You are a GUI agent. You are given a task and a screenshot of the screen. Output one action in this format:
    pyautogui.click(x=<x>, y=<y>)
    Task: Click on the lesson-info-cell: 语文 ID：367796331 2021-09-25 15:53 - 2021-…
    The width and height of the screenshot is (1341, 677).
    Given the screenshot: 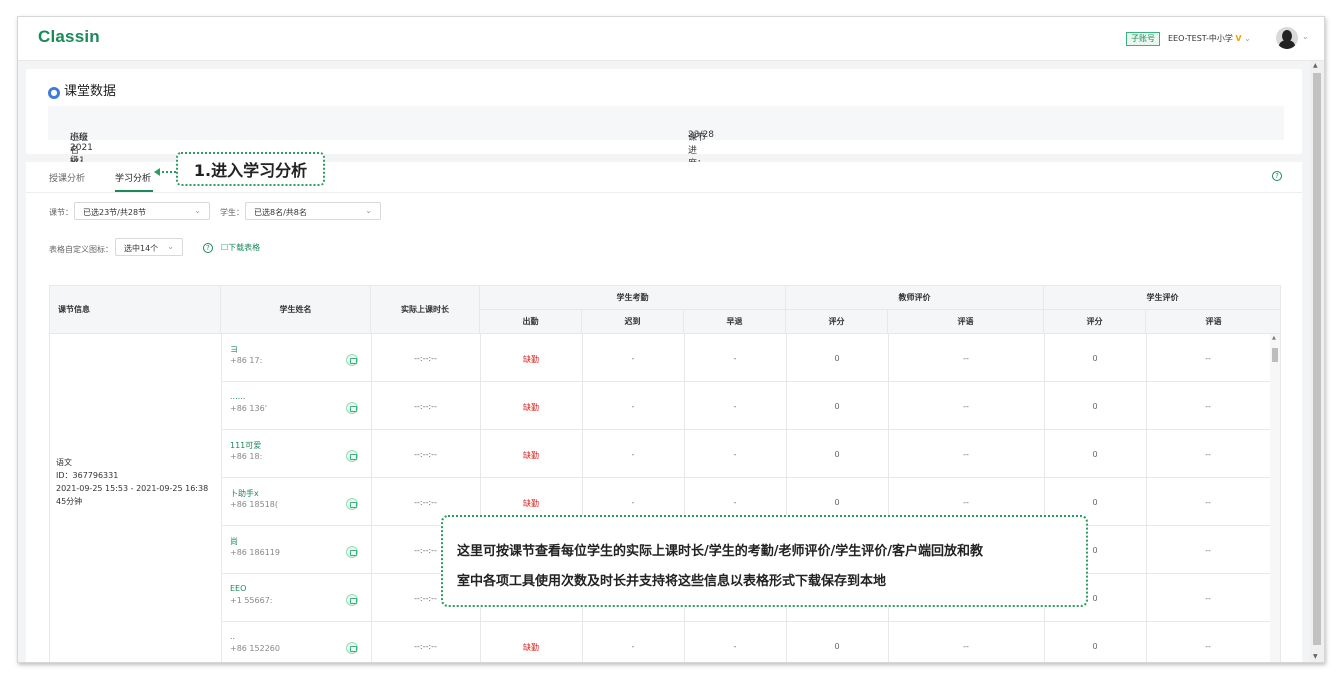 What is the action you would take?
    pyautogui.click(x=132, y=482)
    